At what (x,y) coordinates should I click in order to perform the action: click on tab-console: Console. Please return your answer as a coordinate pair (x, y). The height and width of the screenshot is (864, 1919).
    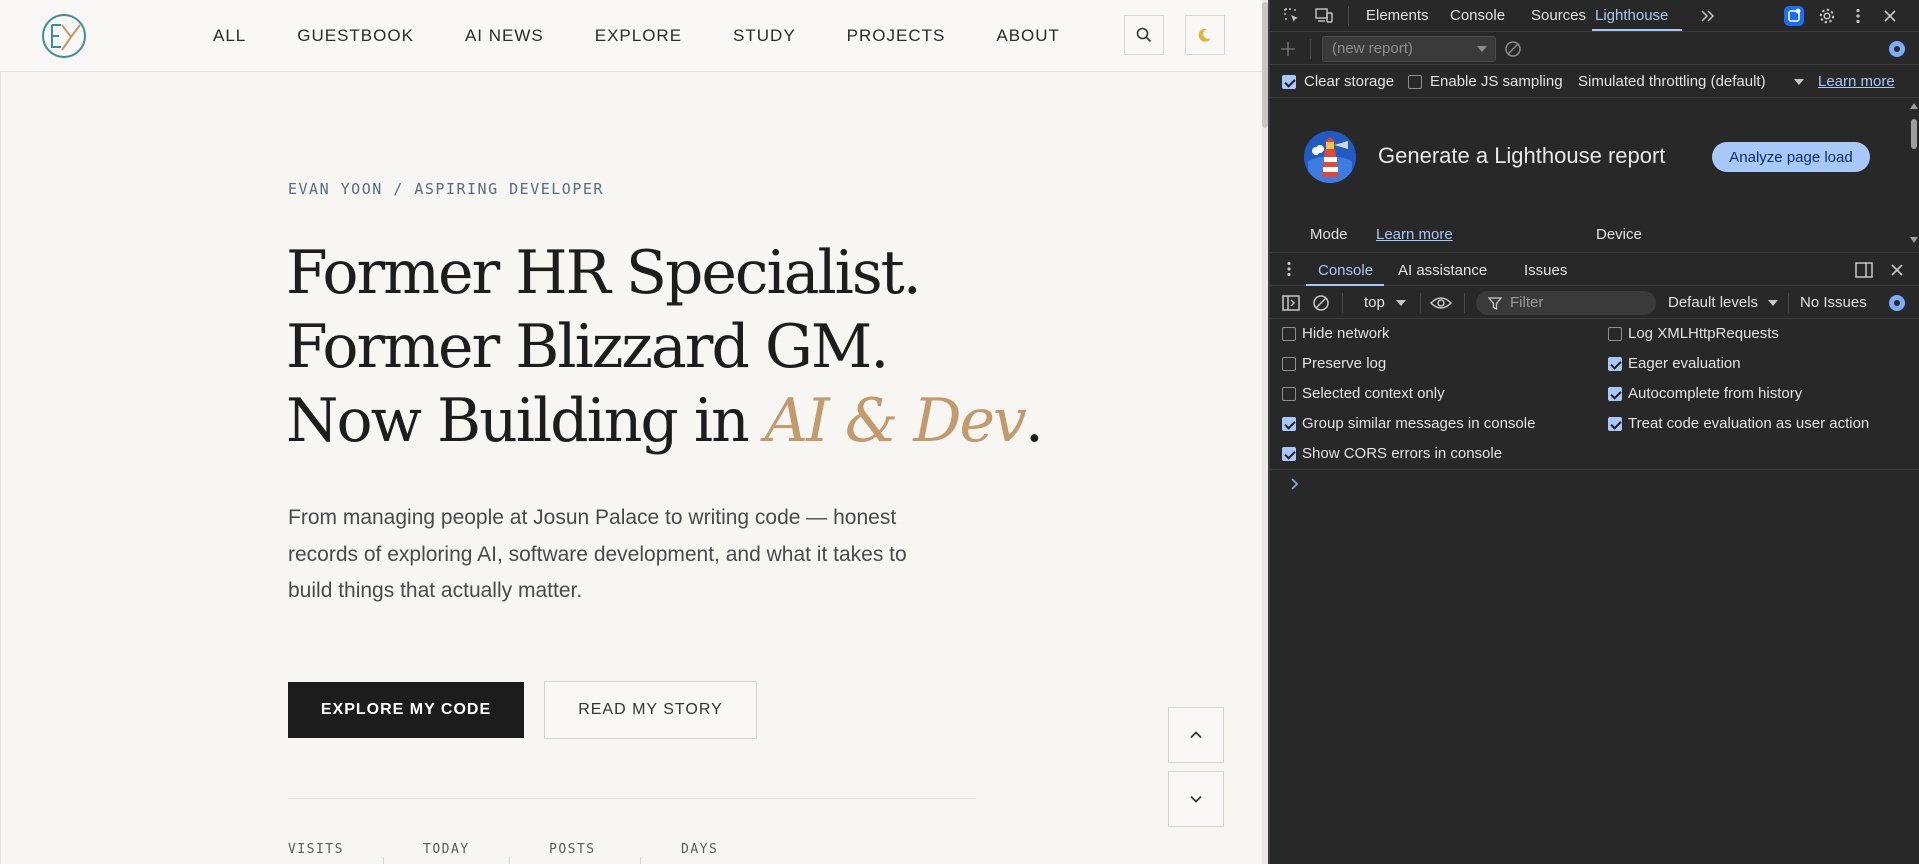
    Looking at the image, I should click on (1477, 15).